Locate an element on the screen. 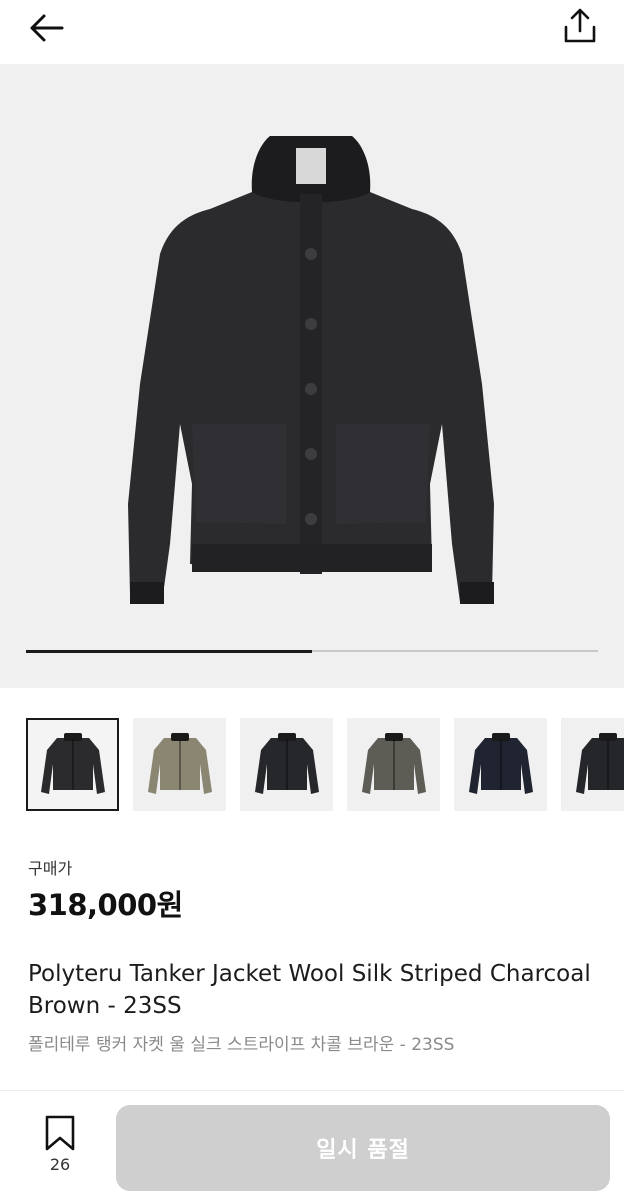 The height and width of the screenshot is (1200, 624). thumbnail-strip is located at coordinates (325, 766).